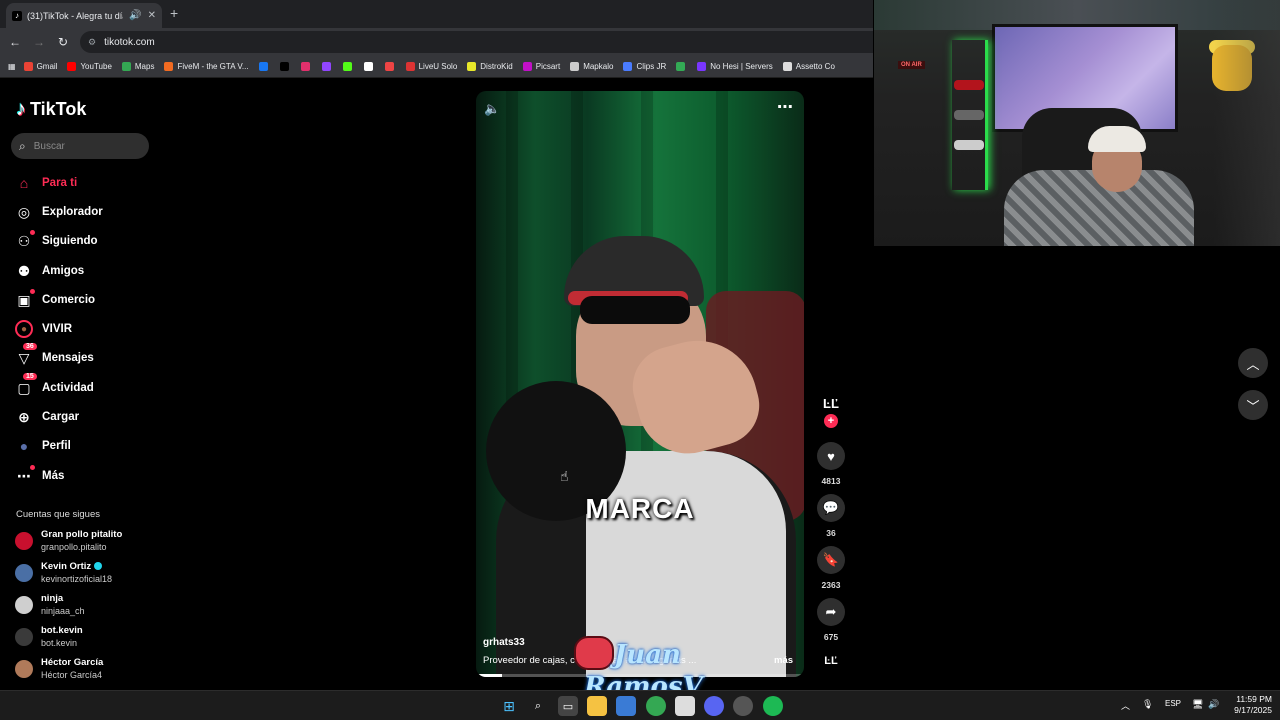 This screenshot has height=720, width=1280. I want to click on share-arrow-icon: ➦, so click(831, 611).